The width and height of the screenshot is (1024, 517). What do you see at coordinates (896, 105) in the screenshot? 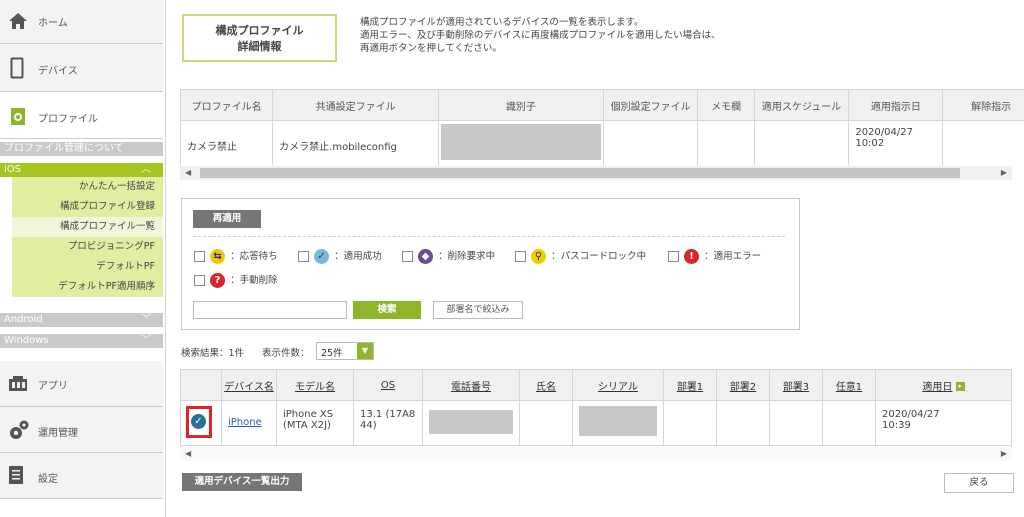
I see `col-apply-date: 適用指示日` at bounding box center [896, 105].